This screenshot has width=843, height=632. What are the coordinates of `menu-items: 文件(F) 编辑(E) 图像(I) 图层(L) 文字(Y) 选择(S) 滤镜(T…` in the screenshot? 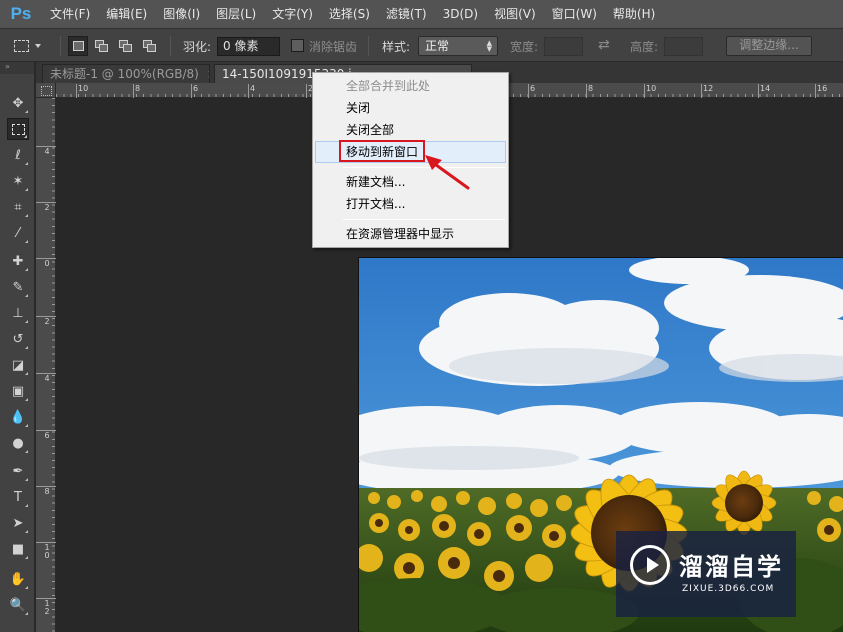 It's located at (352, 14).